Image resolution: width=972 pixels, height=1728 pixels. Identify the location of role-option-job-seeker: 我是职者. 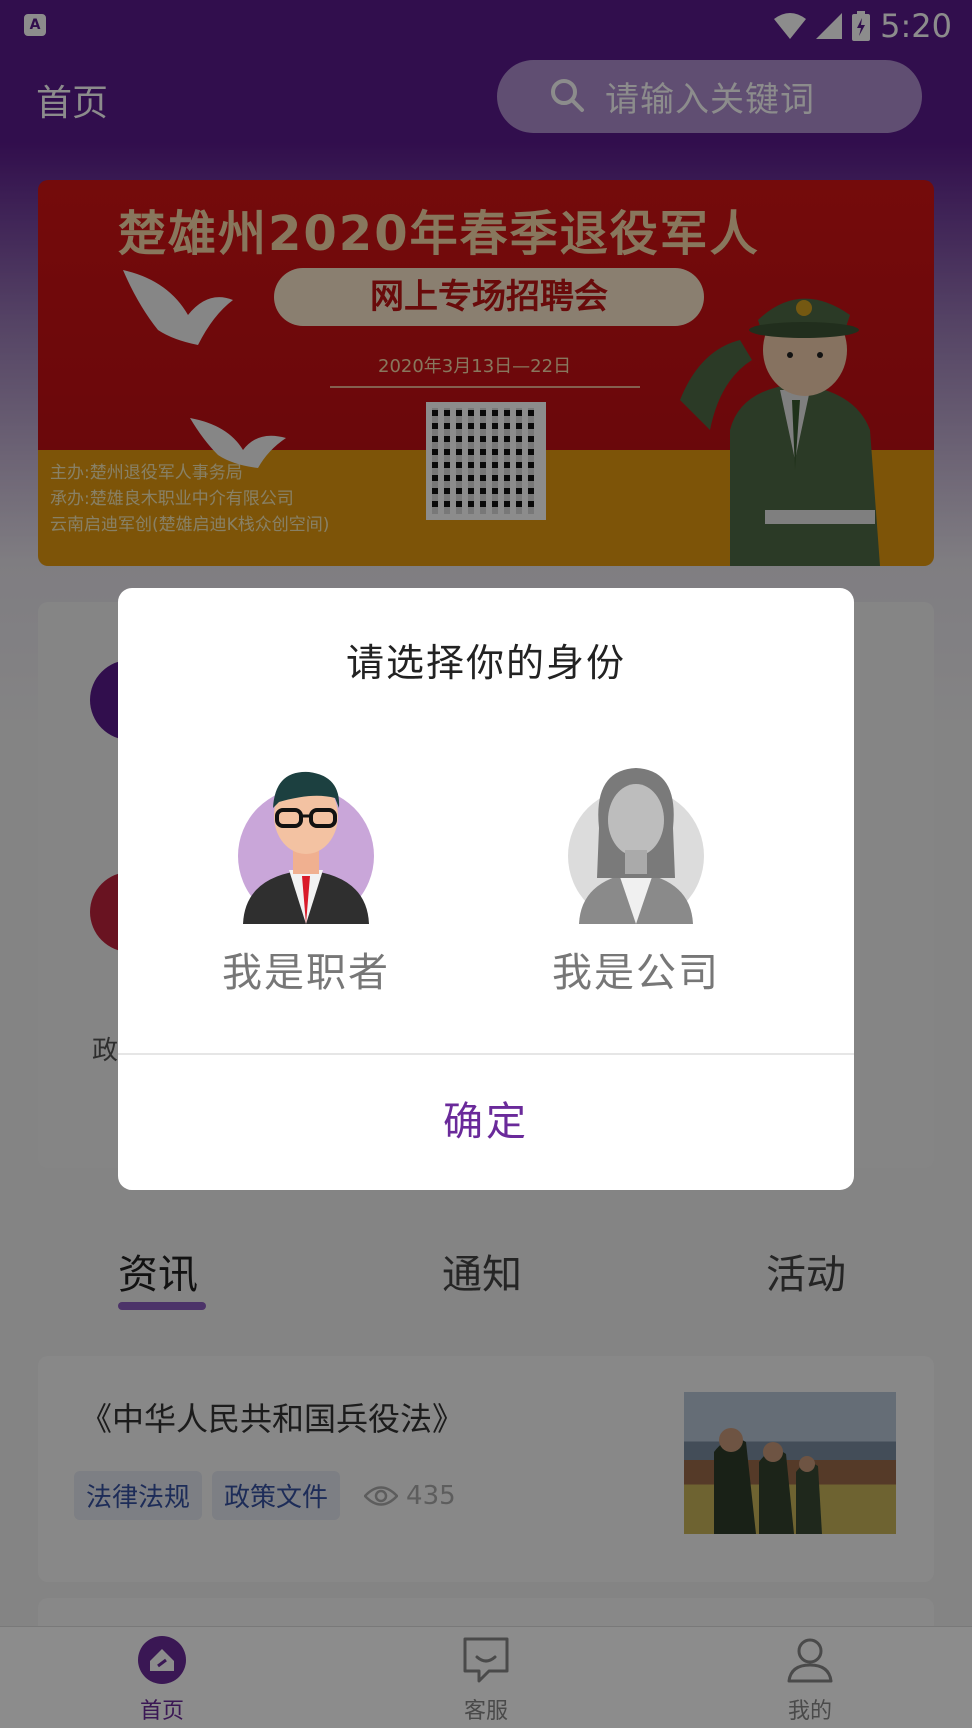
(306, 878).